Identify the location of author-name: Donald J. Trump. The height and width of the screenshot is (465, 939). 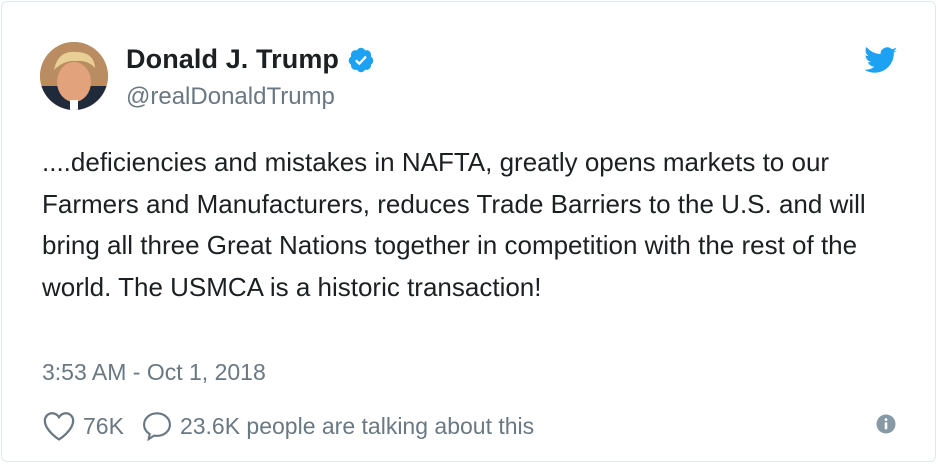
(232, 59).